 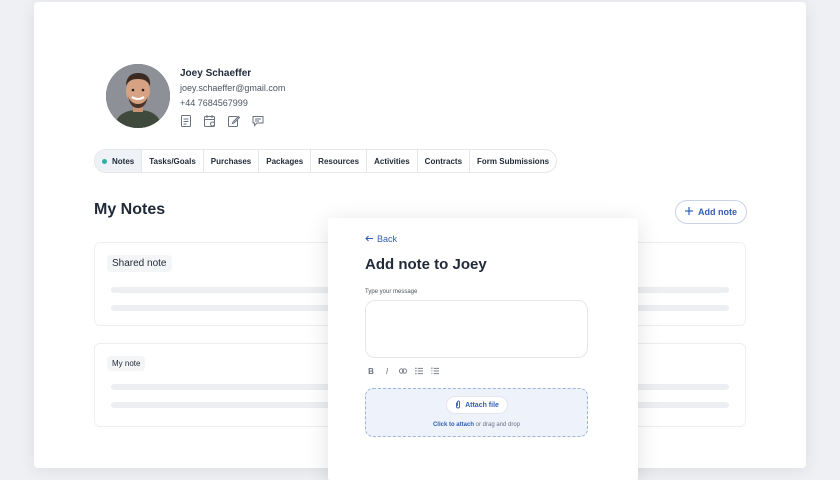 I want to click on message-input, so click(x=476, y=329).